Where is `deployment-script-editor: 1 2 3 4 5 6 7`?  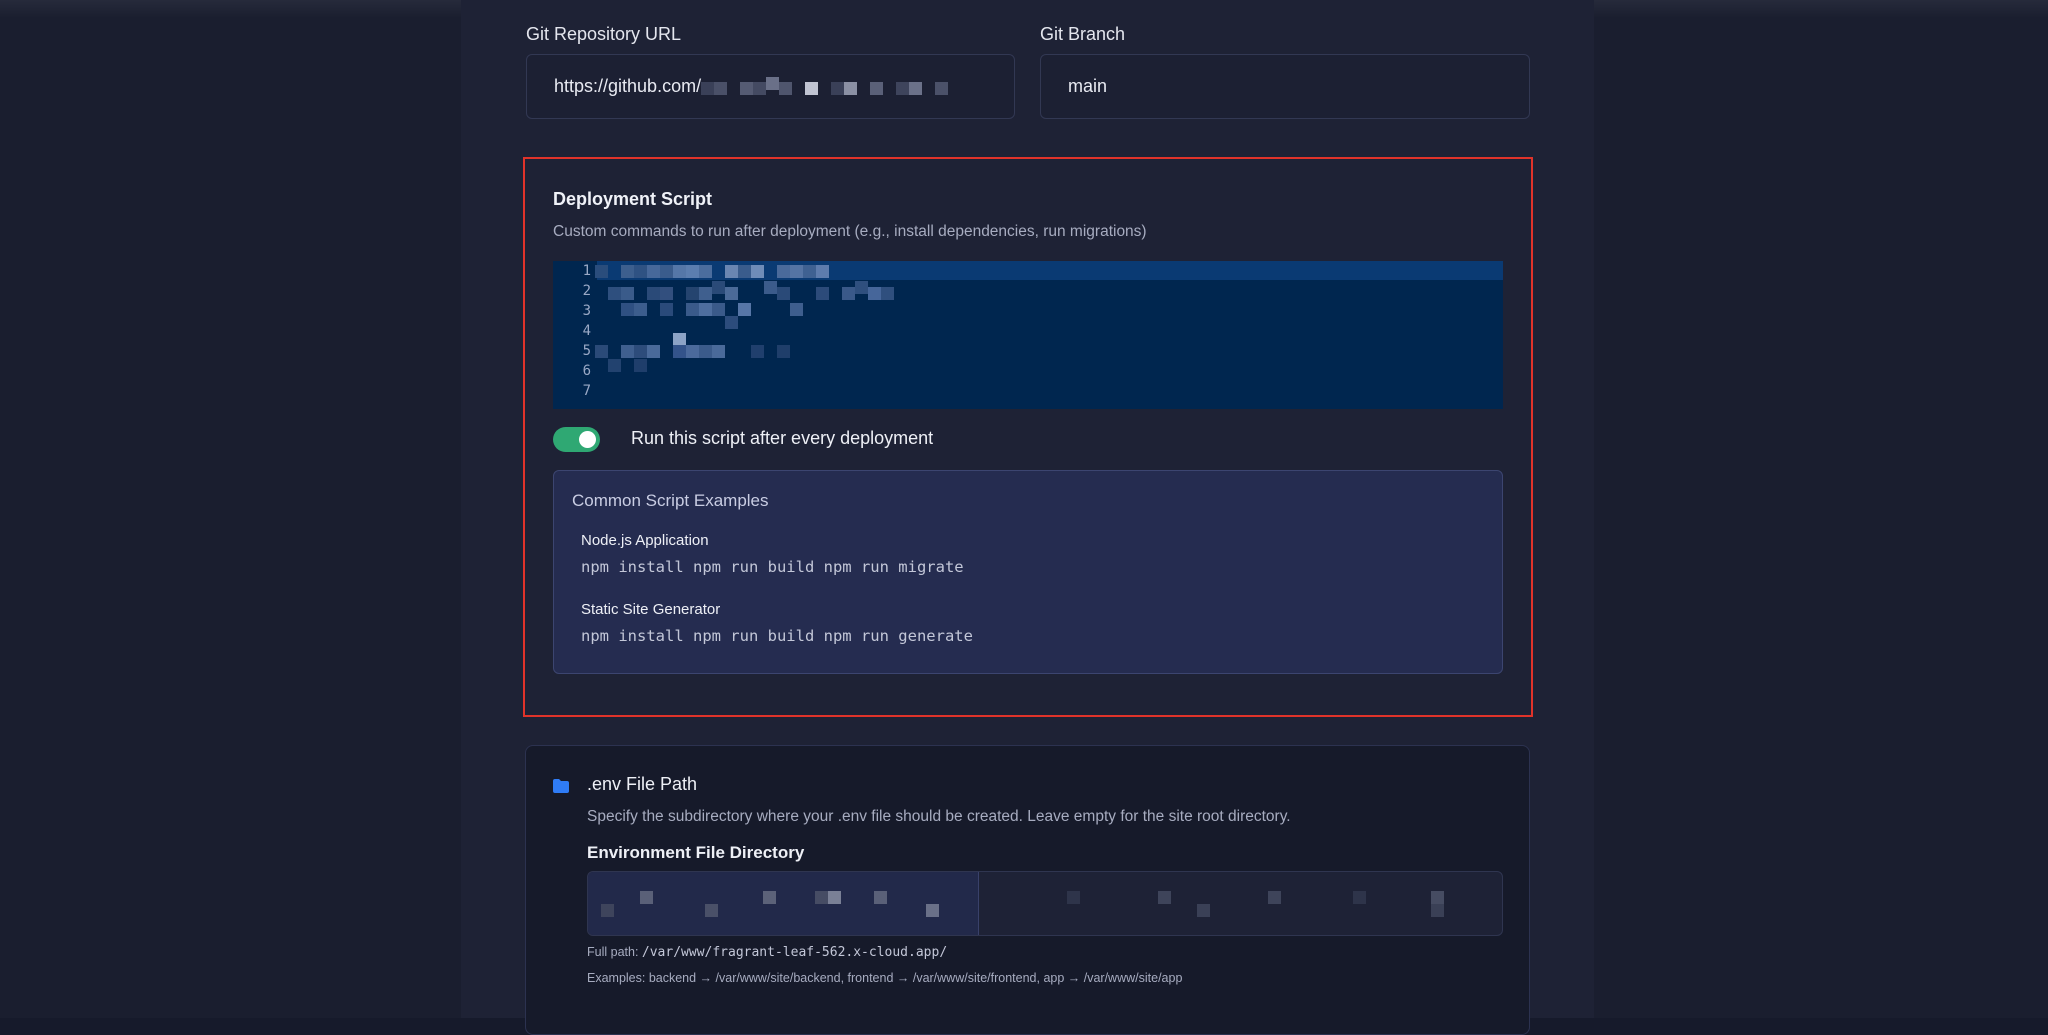 deployment-script-editor: 1 2 3 4 5 6 7 is located at coordinates (1028, 335).